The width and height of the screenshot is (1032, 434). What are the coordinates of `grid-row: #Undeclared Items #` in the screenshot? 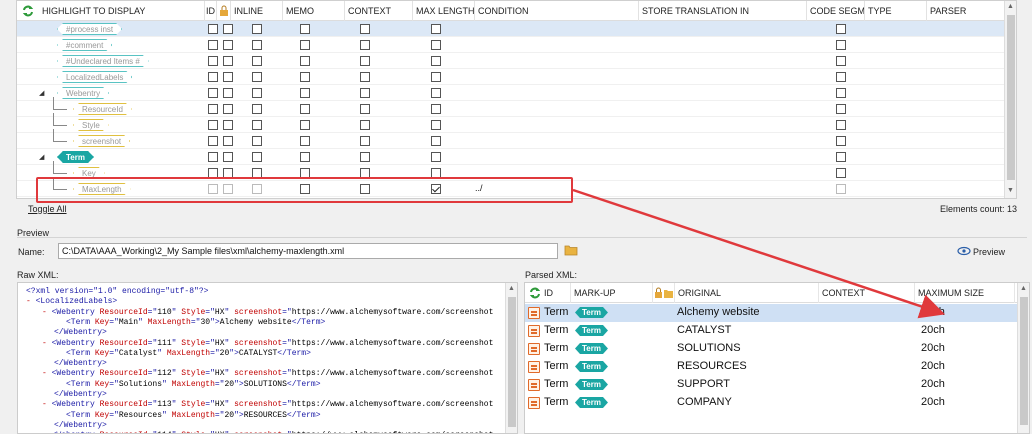 It's located at (511, 61).